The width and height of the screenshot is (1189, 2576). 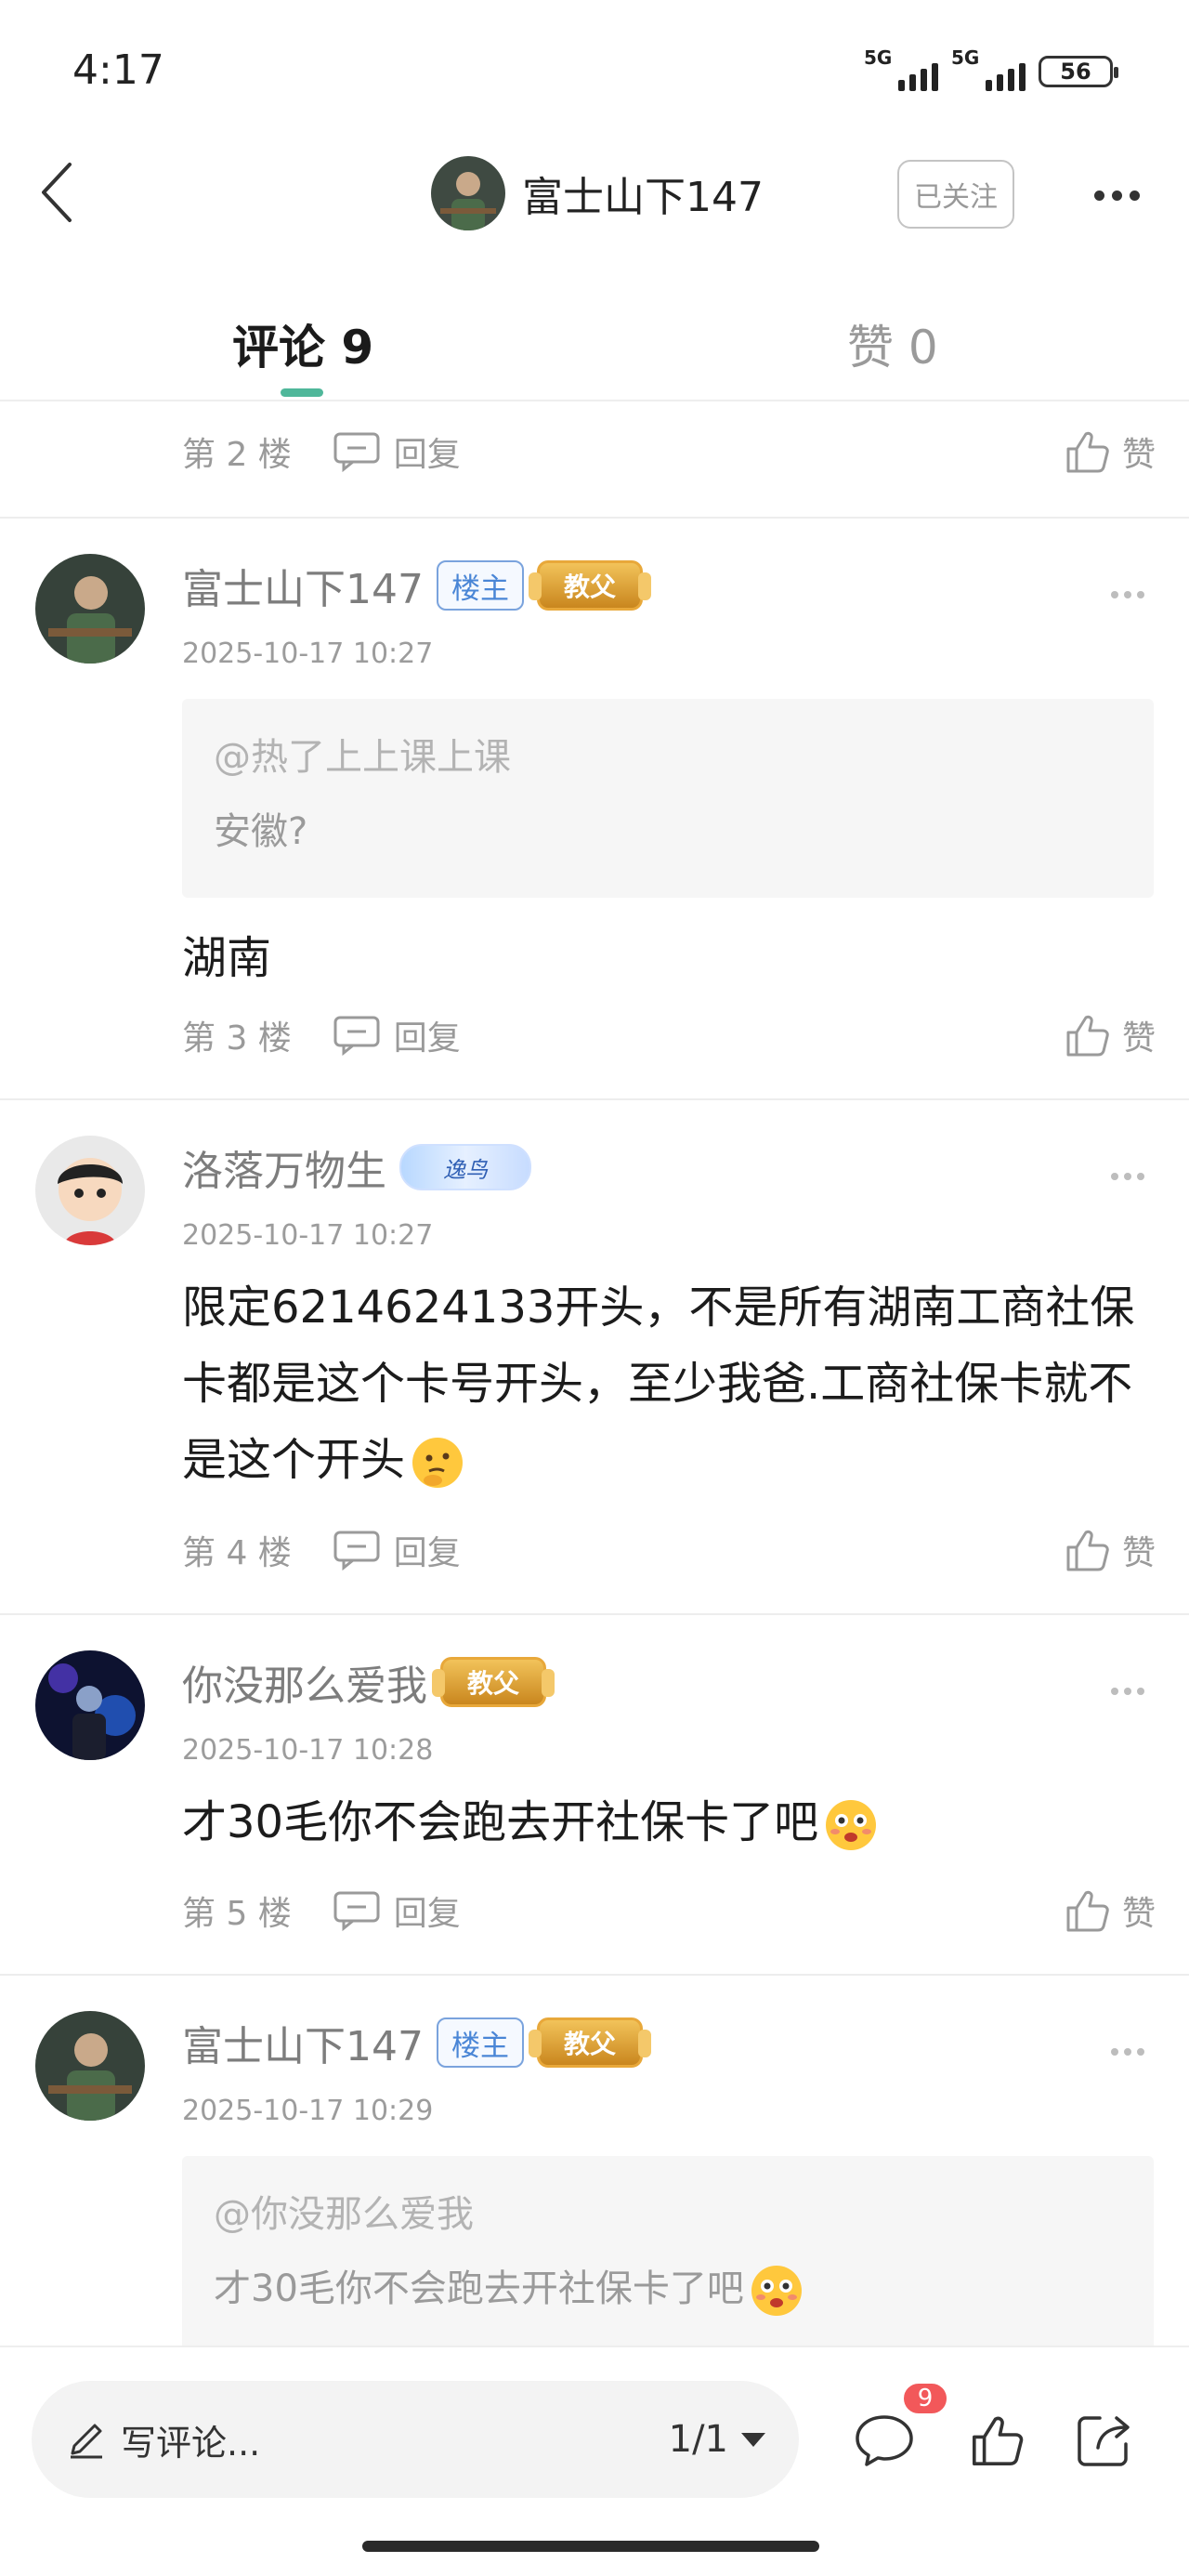 I want to click on floor-label: 第 3 楼, so click(x=237, y=1038).